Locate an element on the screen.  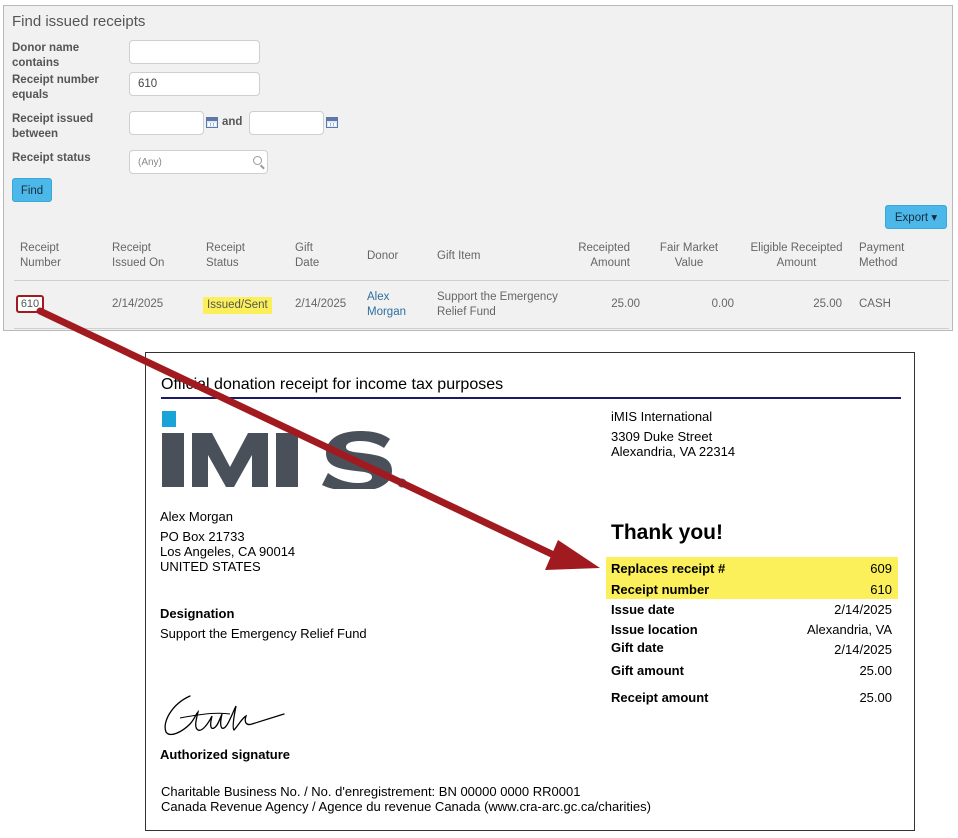
search-icon is located at coordinates (257, 160).